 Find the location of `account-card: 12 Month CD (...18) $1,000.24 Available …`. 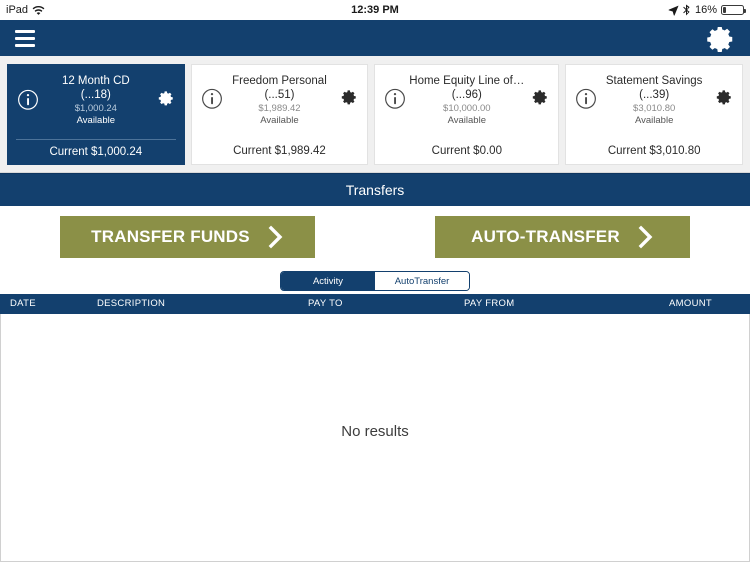

account-card: 12 Month CD (...18) $1,000.24 Available … is located at coordinates (96, 114).